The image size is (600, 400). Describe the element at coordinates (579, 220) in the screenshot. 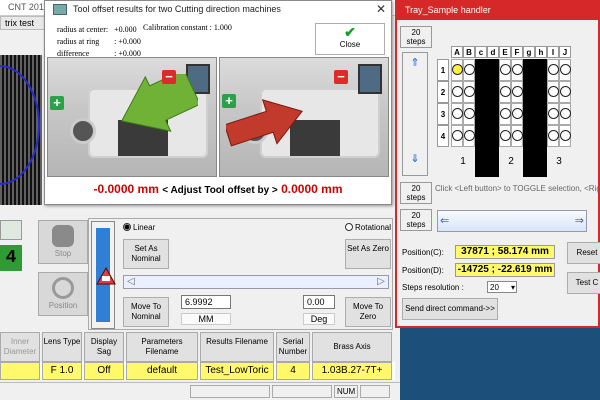

I see `arrow-right-icon: ⇒` at that location.